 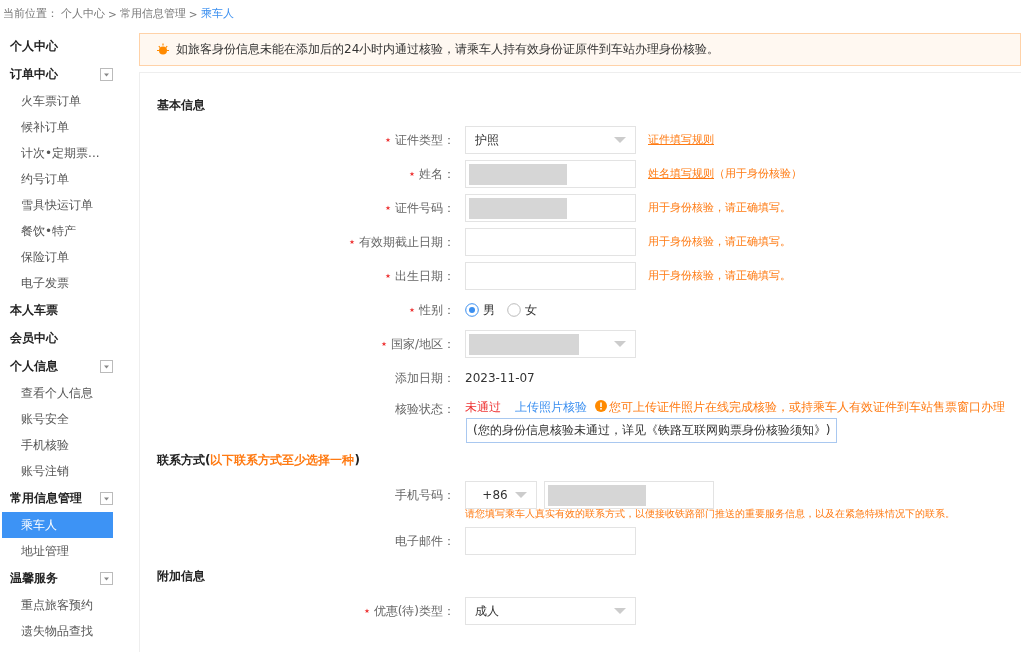 What do you see at coordinates (483, 407) in the screenshot?
I see `status-value: 未通过` at bounding box center [483, 407].